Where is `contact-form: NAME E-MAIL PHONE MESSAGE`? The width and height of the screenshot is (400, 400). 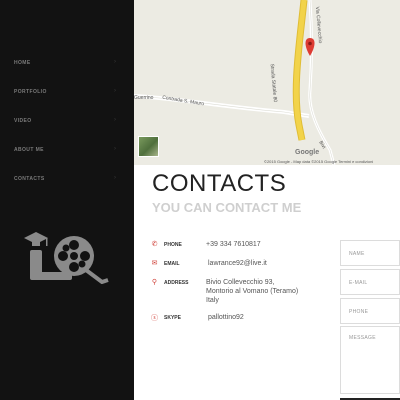 contact-form: NAME E-MAIL PHONE MESSAGE is located at coordinates (370, 320).